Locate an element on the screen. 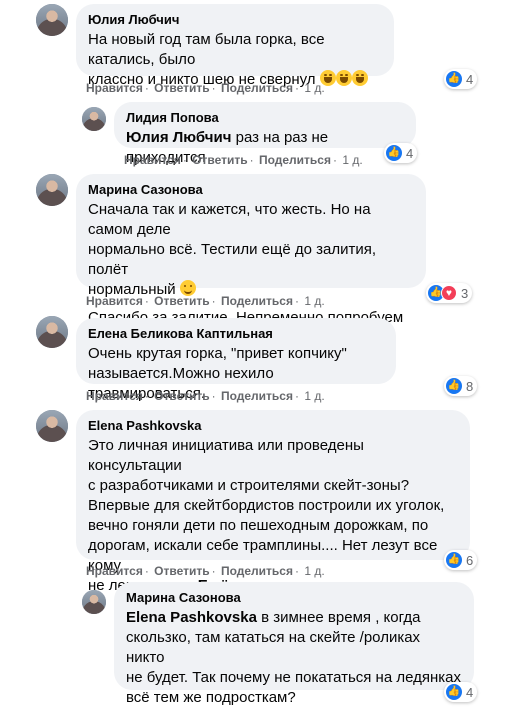  reaction-count: 👍 ♥ 3 is located at coordinates (449, 293).